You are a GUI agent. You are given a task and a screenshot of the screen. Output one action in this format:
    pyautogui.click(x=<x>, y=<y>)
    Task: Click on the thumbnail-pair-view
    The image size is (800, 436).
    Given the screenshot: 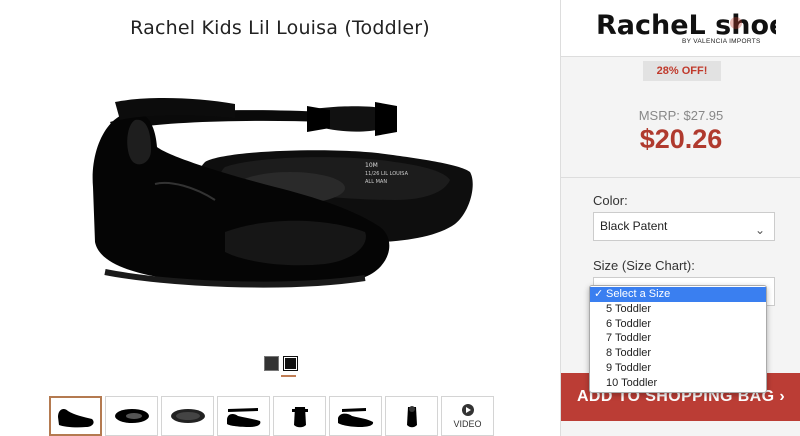 What is the action you would take?
    pyautogui.click(x=411, y=416)
    